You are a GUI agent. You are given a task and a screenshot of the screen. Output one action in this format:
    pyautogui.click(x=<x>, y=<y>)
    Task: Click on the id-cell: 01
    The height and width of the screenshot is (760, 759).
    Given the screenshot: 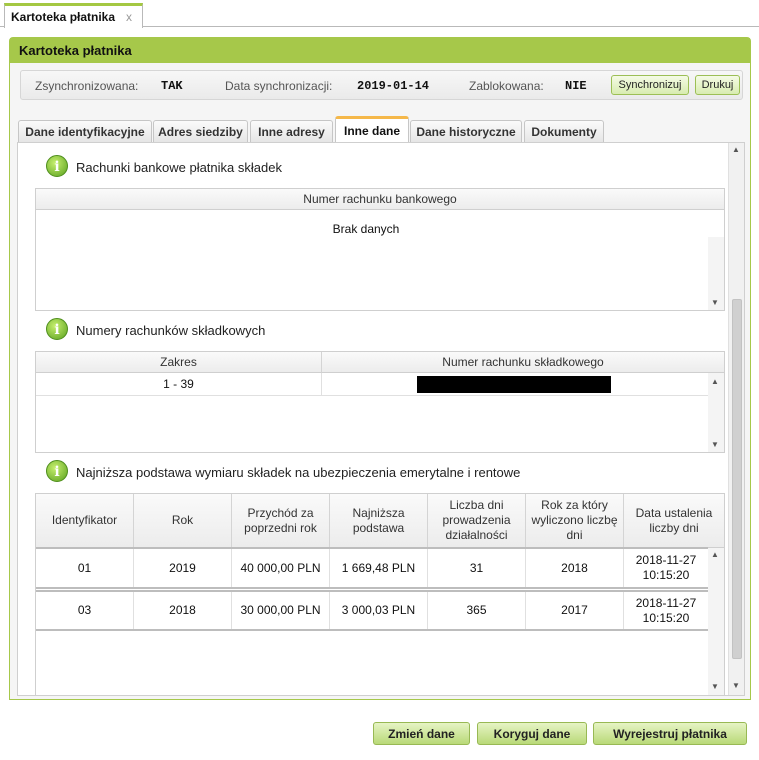 What is the action you would take?
    pyautogui.click(x=85, y=568)
    